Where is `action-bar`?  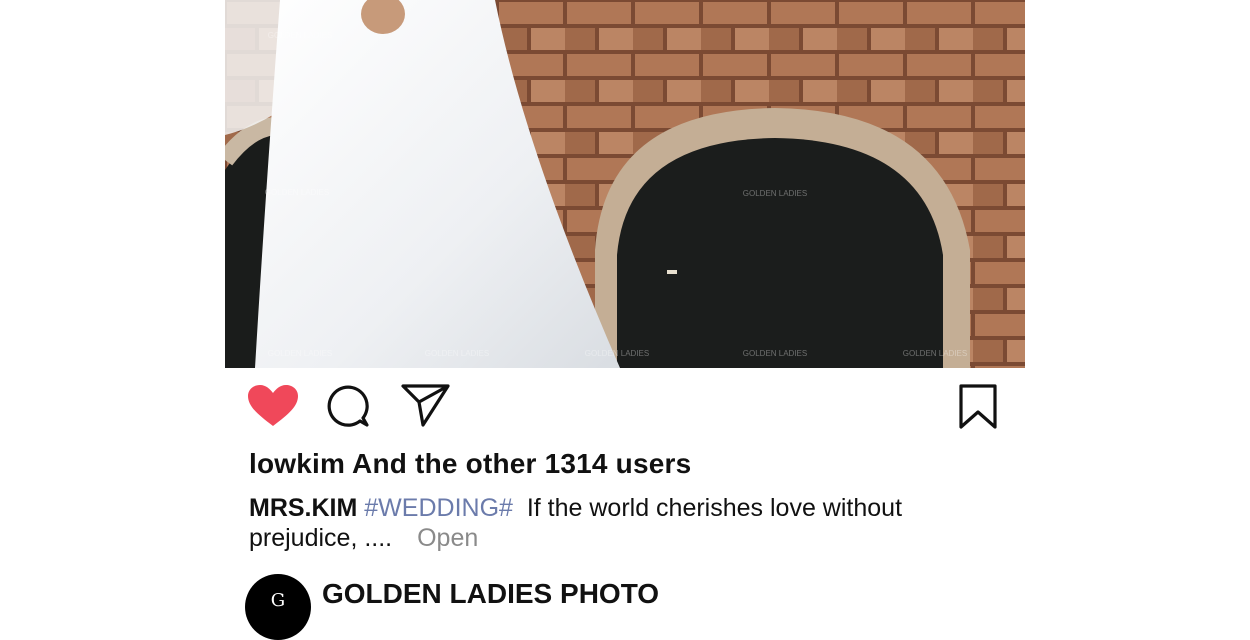
action-bar is located at coordinates (625, 404).